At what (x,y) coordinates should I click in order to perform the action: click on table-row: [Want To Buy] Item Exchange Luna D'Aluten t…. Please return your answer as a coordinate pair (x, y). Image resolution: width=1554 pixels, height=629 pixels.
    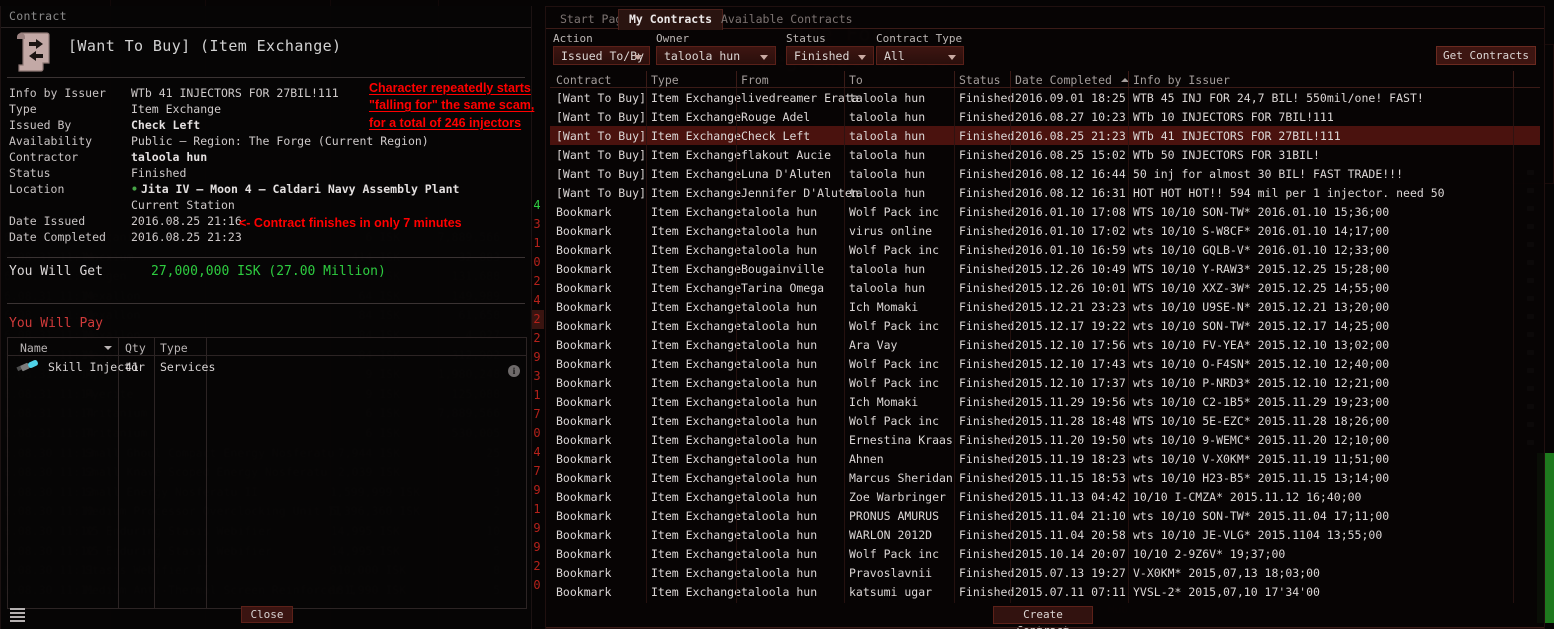
    Looking at the image, I should click on (1045, 173).